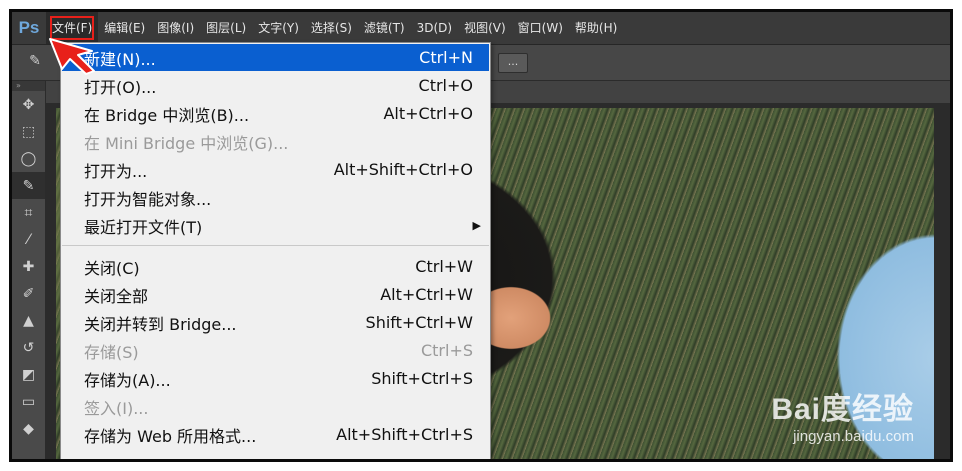  What do you see at coordinates (403, 169) in the screenshot?
I see `menu-item-shortcut: Alt+Shift+Ctrl+O` at bounding box center [403, 169].